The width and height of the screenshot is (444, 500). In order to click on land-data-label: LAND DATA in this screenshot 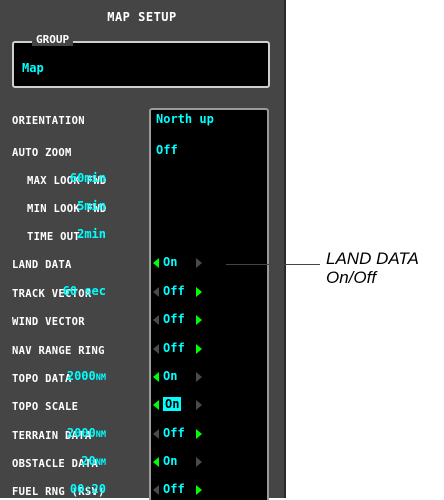, I will do `click(42, 265)`.